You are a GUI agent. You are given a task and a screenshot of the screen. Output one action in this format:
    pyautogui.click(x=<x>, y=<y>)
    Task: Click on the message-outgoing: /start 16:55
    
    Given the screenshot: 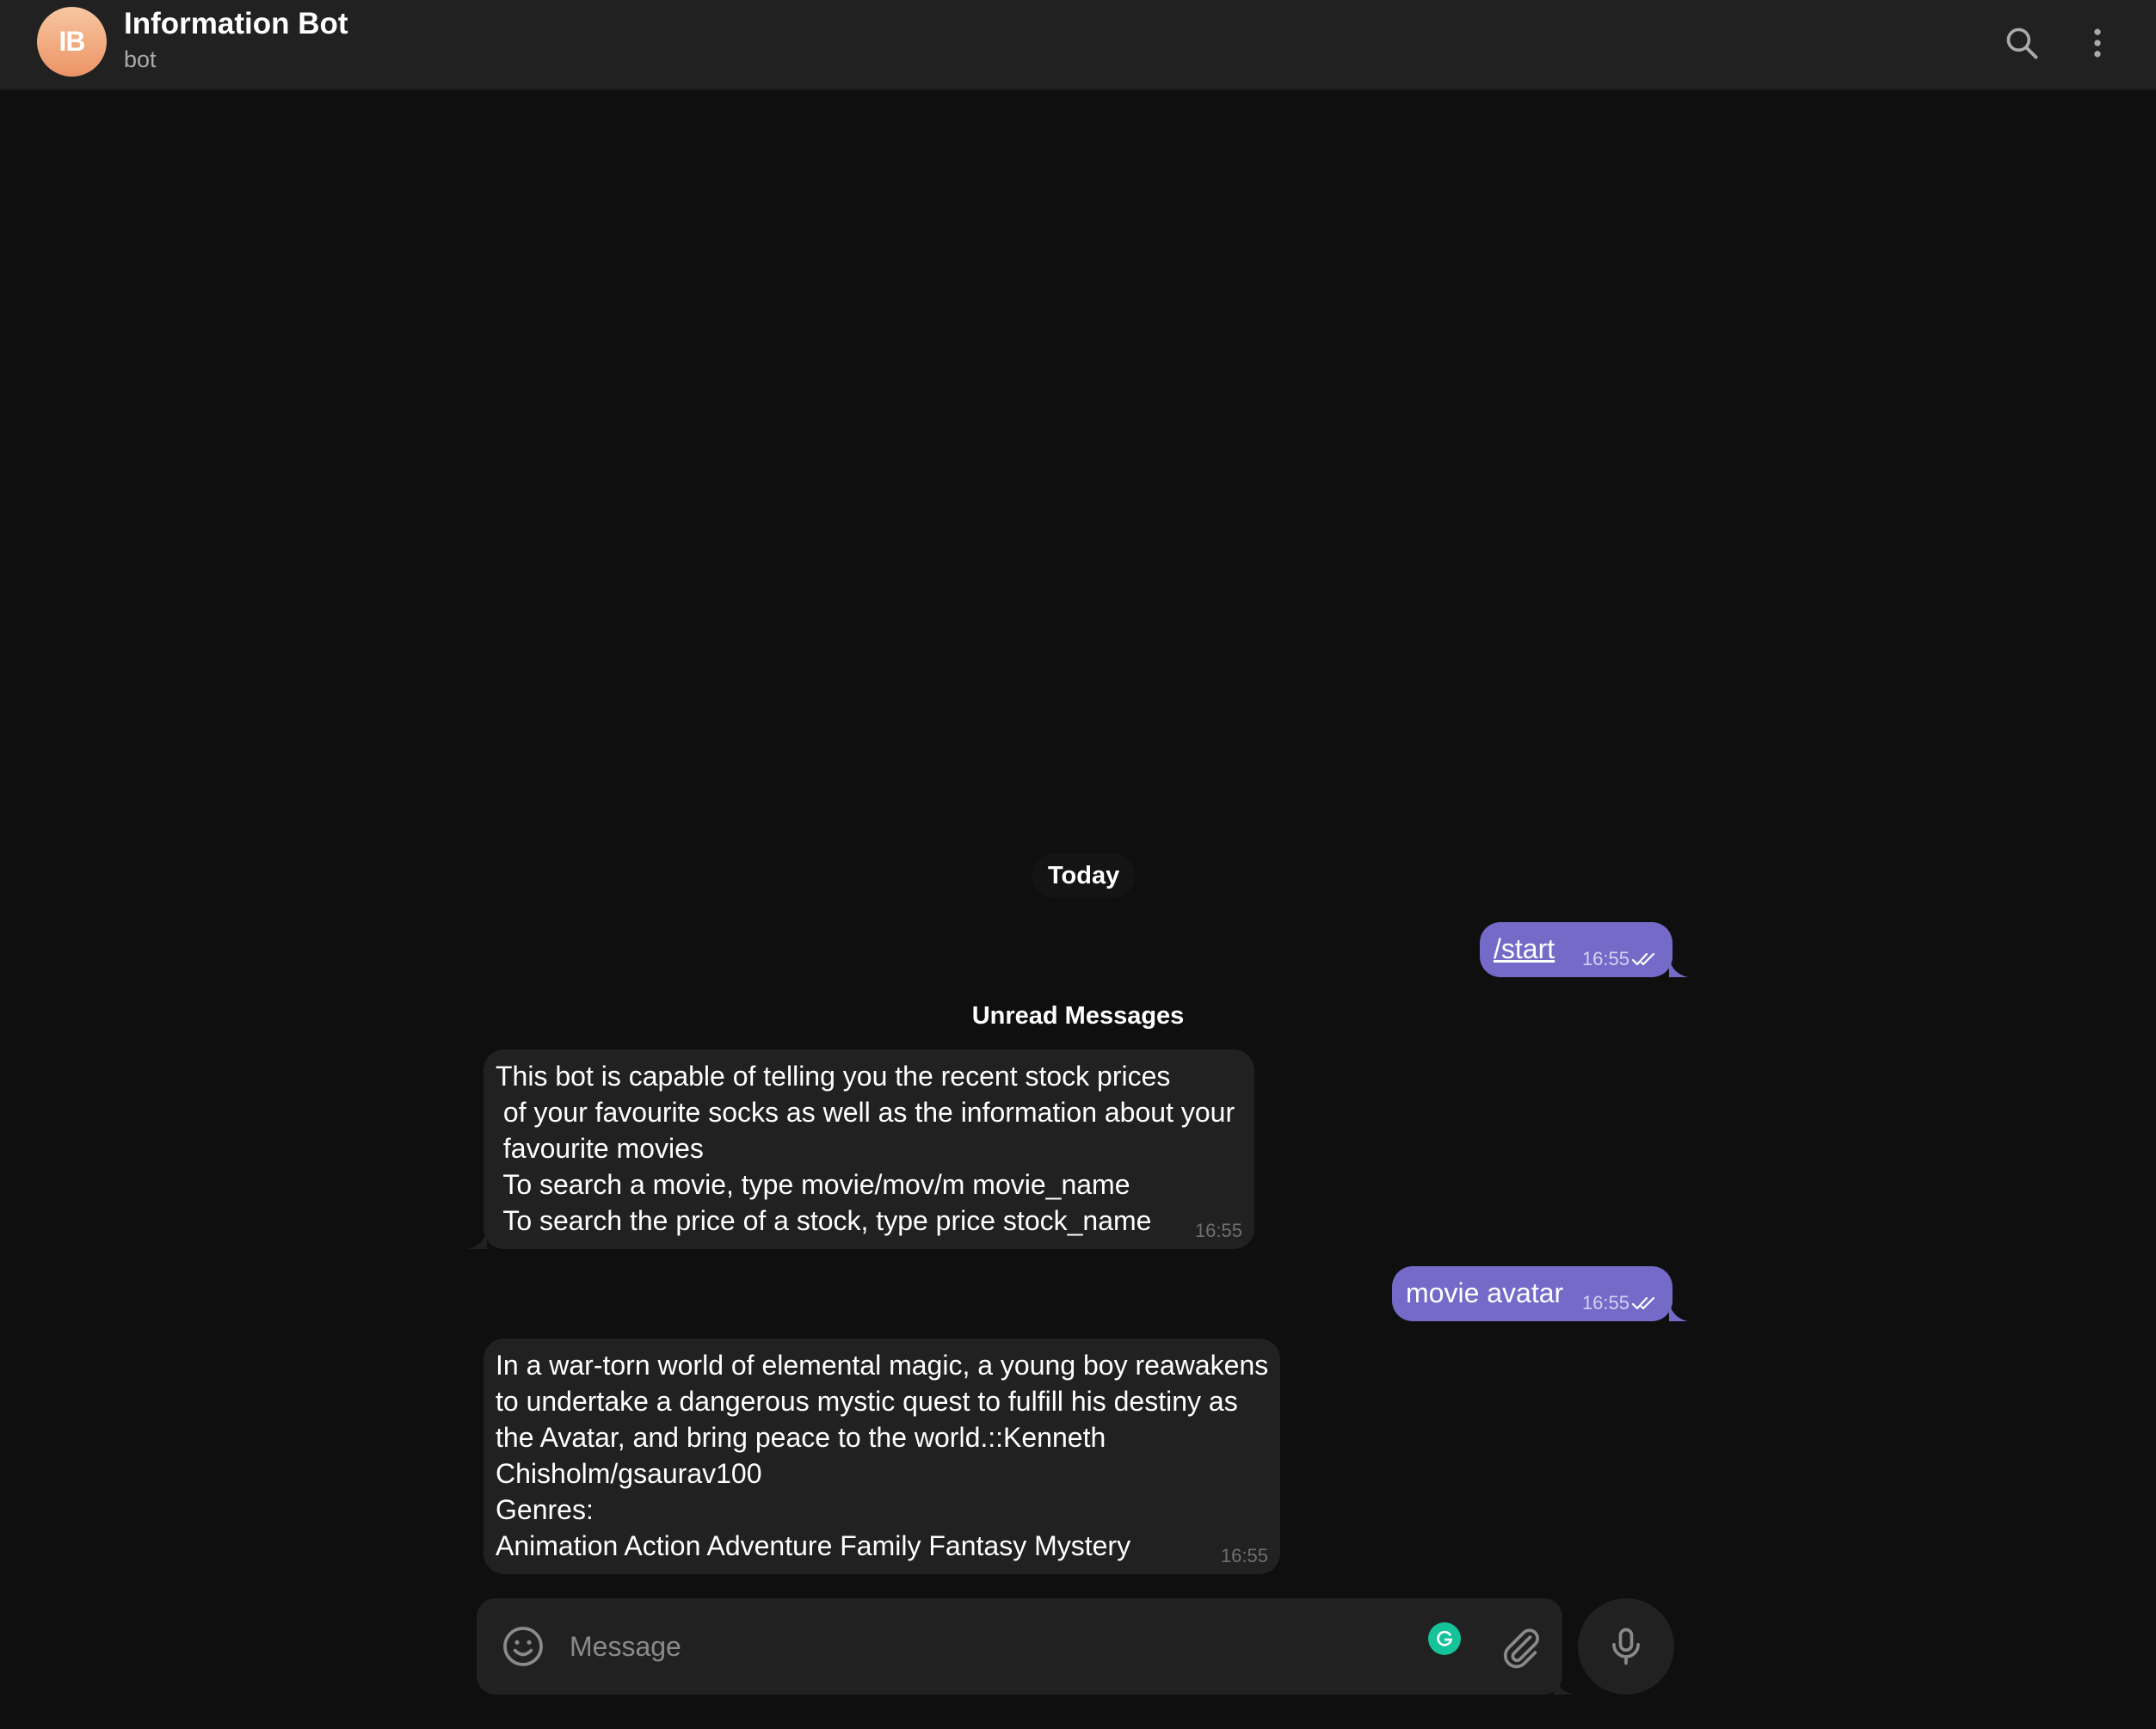 What is the action you would take?
    pyautogui.click(x=1584, y=949)
    